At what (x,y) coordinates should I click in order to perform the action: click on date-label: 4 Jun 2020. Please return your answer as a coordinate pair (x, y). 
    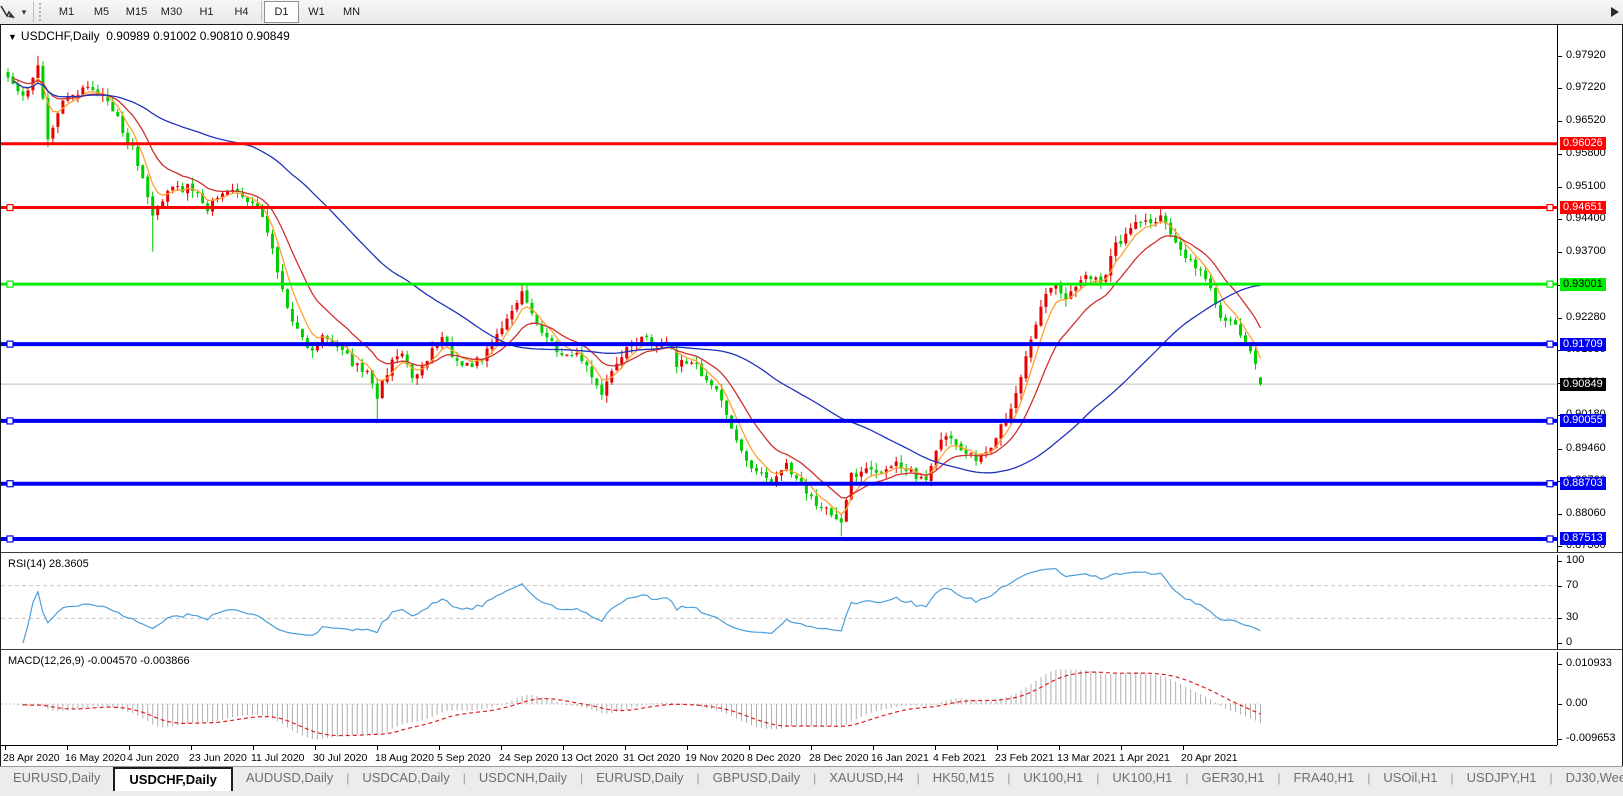
    Looking at the image, I should click on (153, 758).